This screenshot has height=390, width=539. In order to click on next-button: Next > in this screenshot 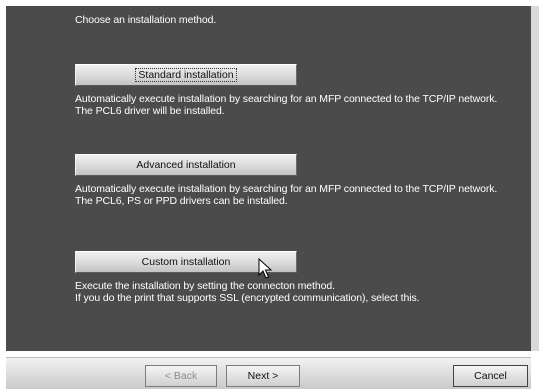, I will do `click(263, 376)`.